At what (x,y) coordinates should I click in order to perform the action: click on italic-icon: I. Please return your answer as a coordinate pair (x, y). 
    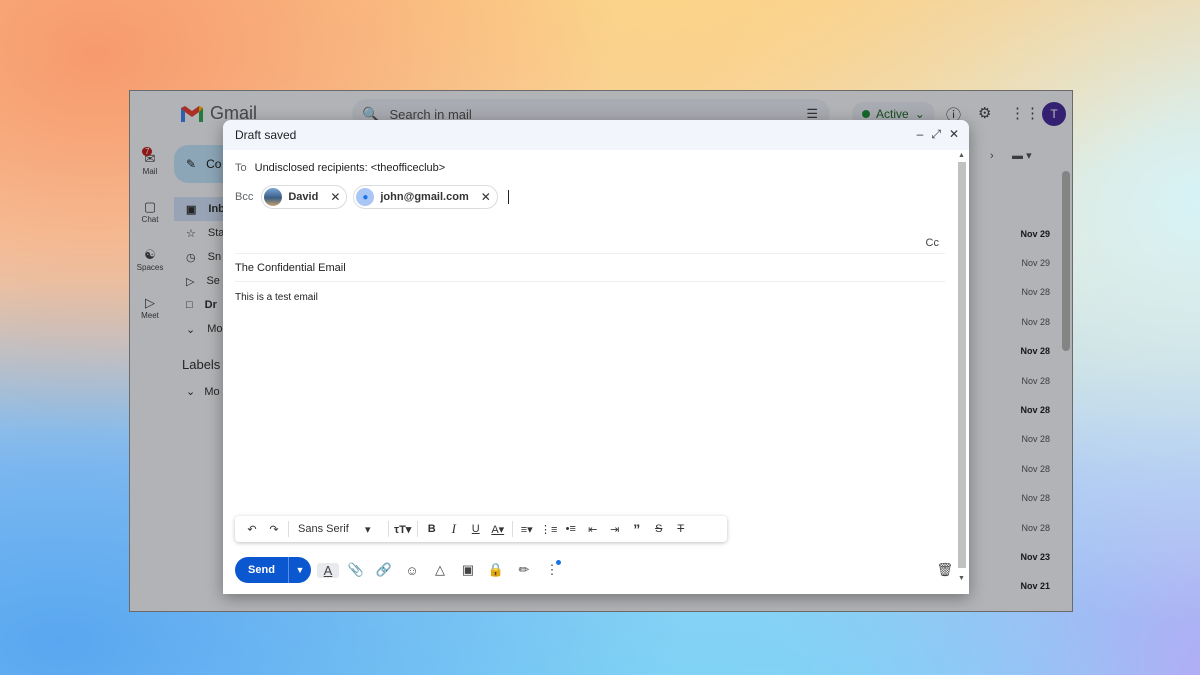
    Looking at the image, I should click on (454, 529).